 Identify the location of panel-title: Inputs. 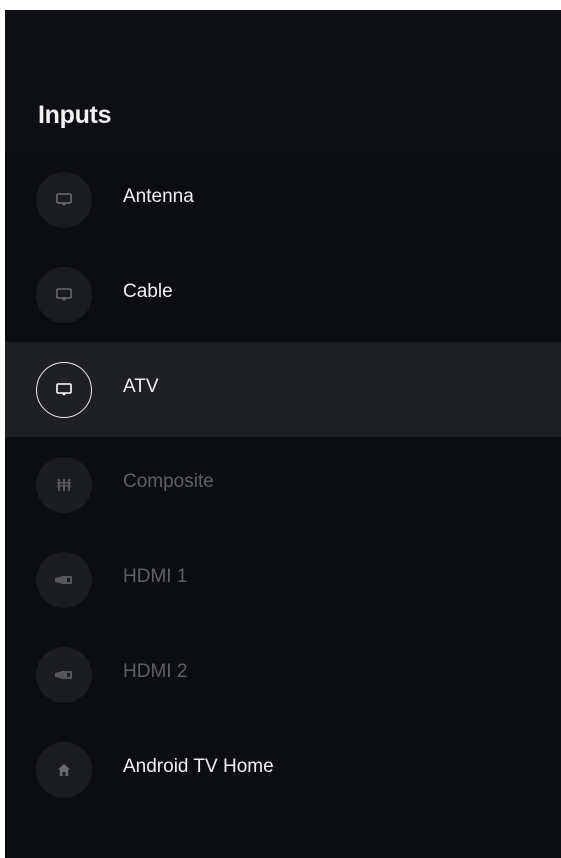
(75, 115).